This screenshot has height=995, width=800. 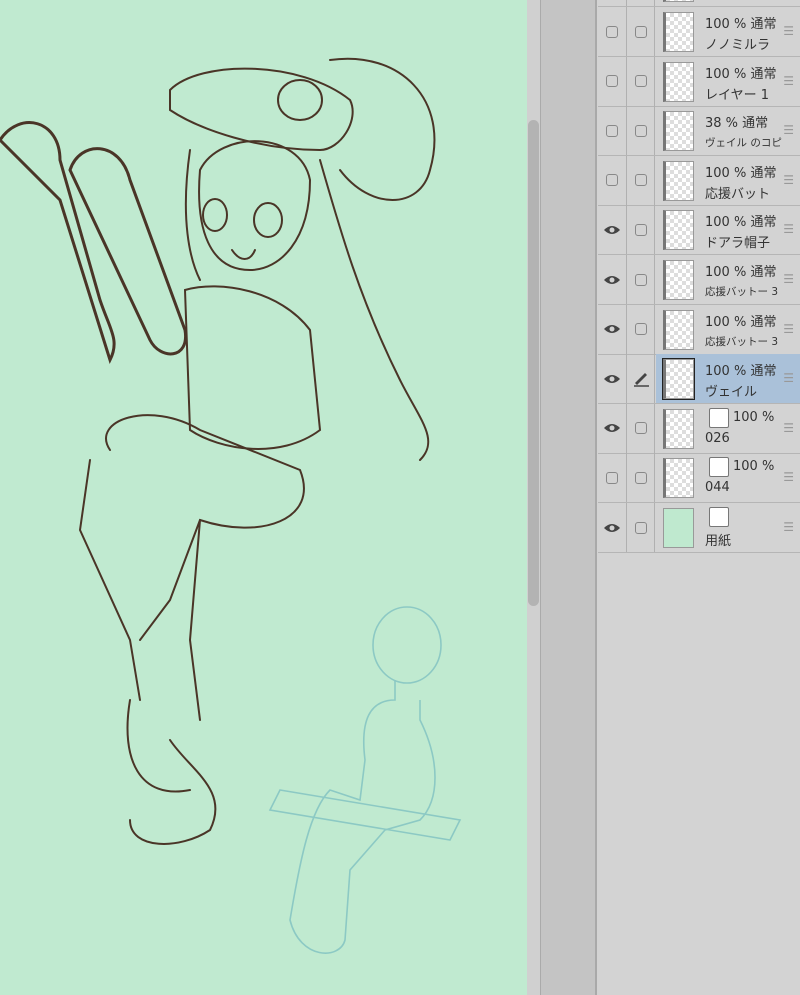 I want to click on 3d-mannequin, so click(x=365, y=780).